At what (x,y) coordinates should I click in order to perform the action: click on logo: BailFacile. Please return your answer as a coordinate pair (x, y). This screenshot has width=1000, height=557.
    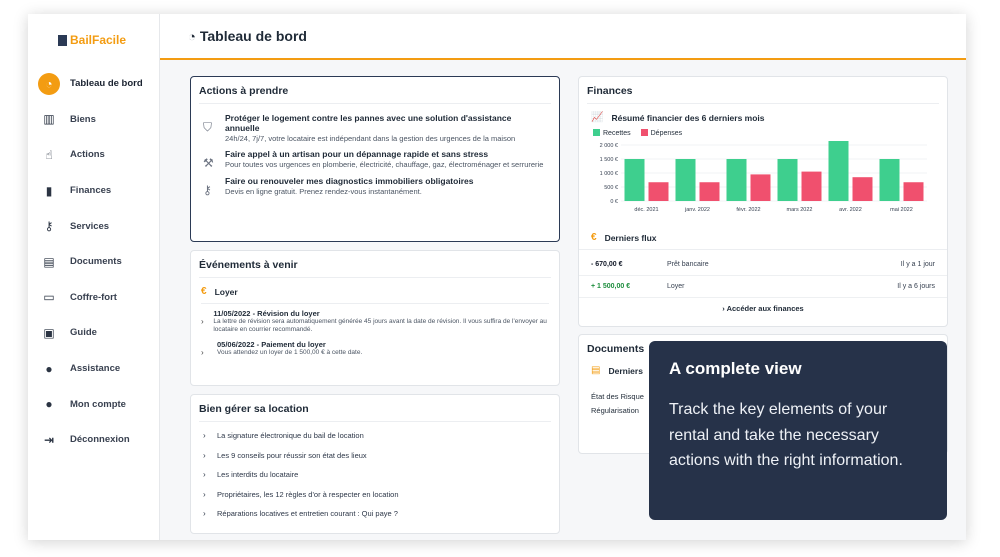
    Looking at the image, I should click on (92, 40).